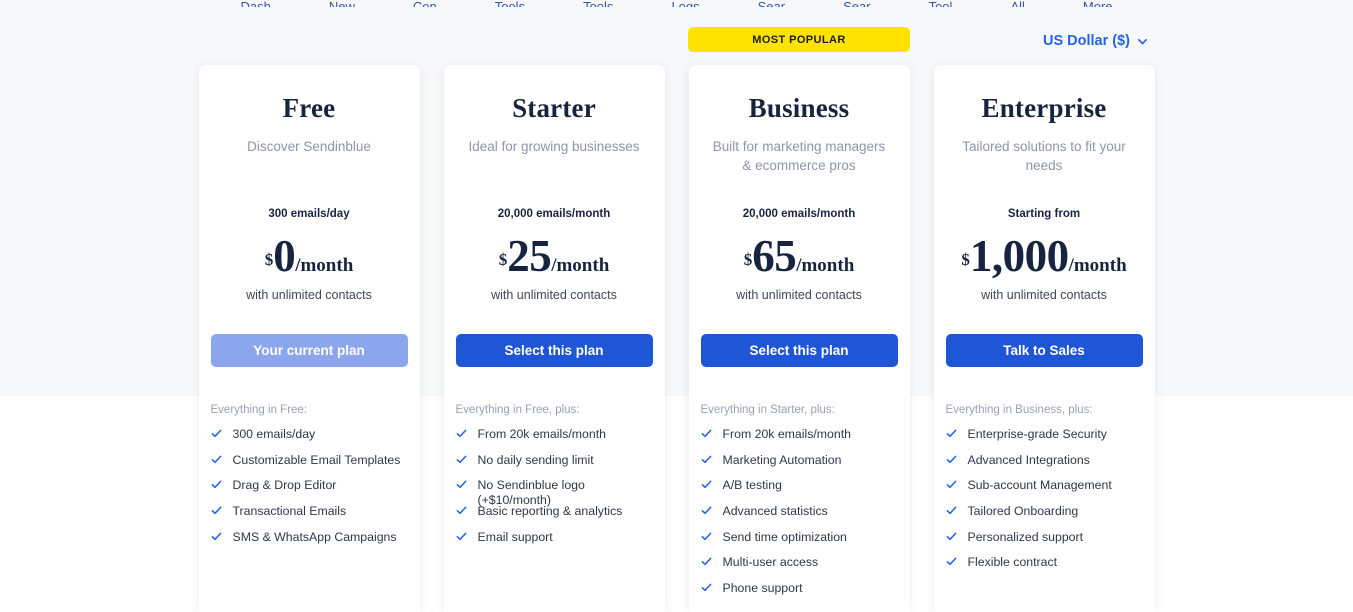  Describe the element at coordinates (309, 108) in the screenshot. I see `plan-name: Free` at that location.